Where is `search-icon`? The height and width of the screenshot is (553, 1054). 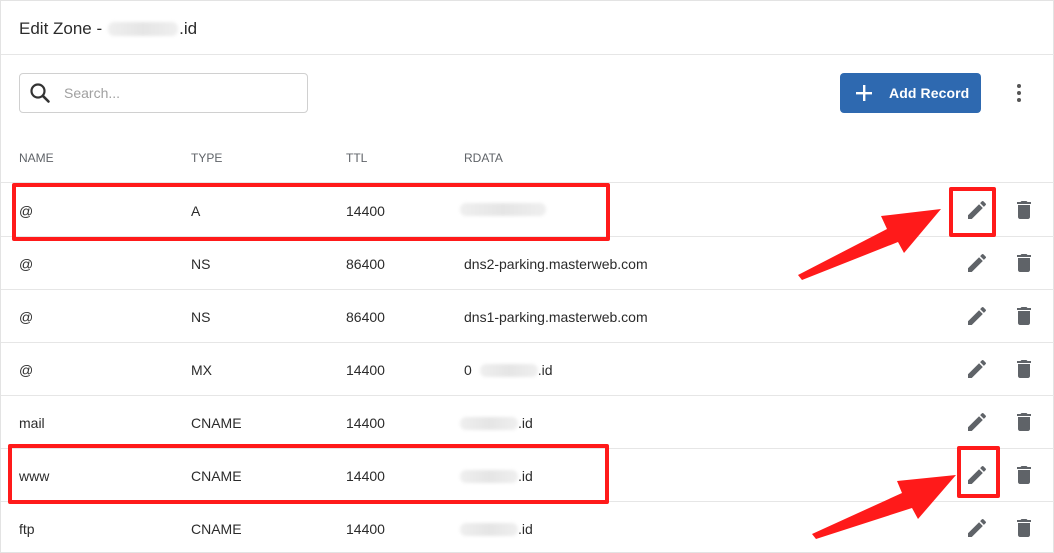
search-icon is located at coordinates (40, 93).